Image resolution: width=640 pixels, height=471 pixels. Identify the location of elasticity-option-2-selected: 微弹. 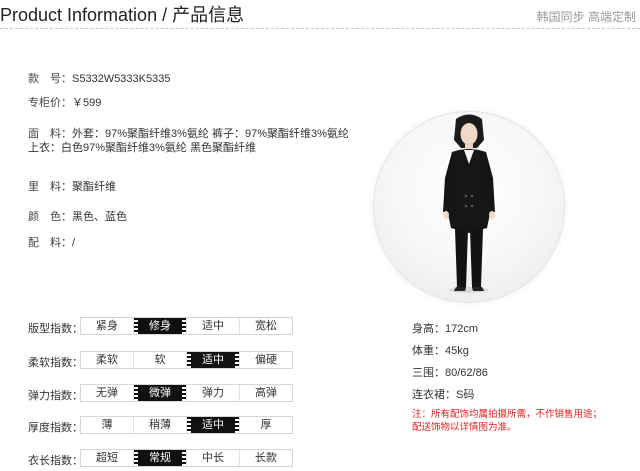
(160, 393).